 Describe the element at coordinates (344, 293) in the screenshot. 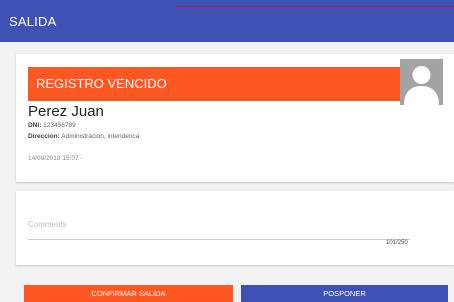

I see `postpone-button: POSPONER` at that location.